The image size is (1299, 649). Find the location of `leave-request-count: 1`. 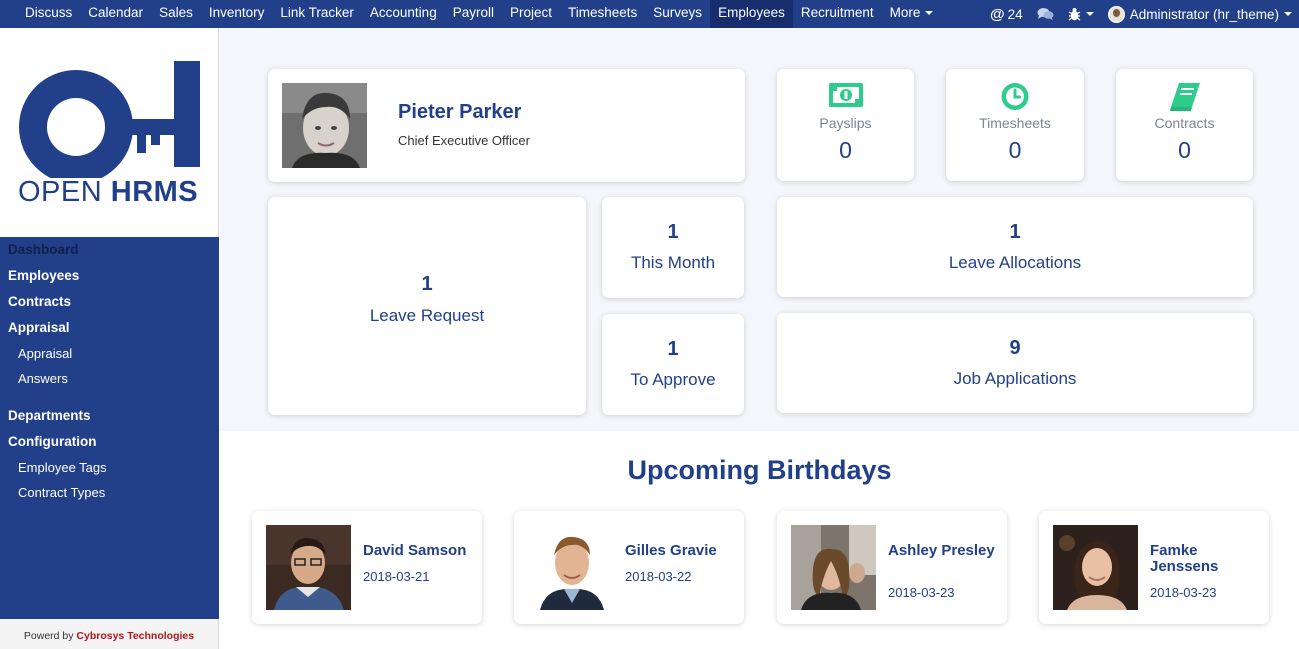

leave-request-count: 1 is located at coordinates (427, 284).